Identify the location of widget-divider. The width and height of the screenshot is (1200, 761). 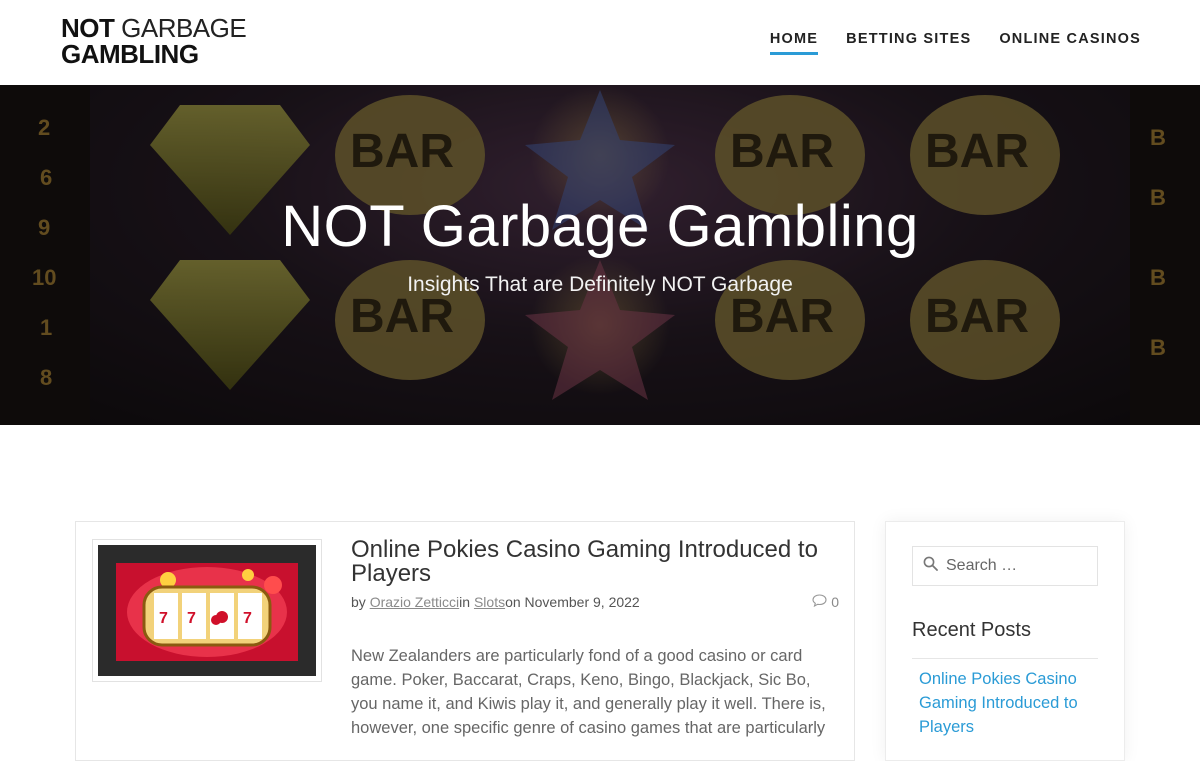
(1005, 658).